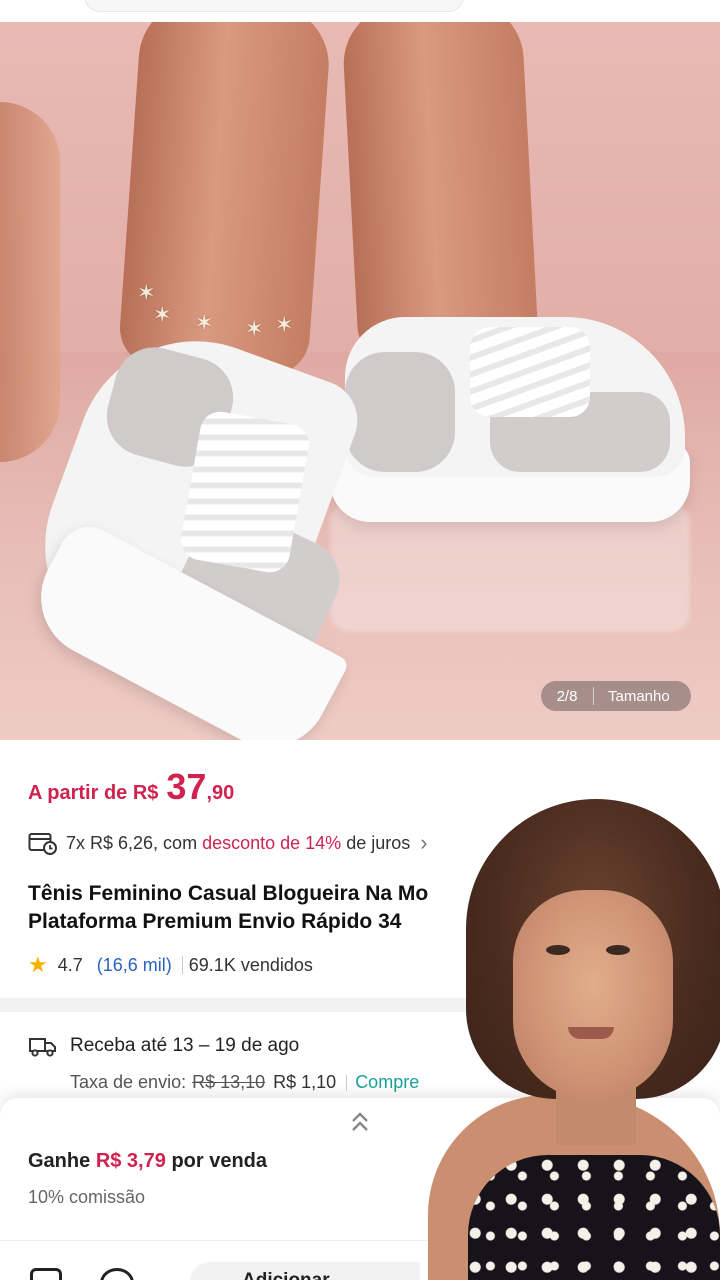 The height and width of the screenshot is (1280, 720). I want to click on shipping-fee-label: Taxa de envio:, so click(128, 1082).